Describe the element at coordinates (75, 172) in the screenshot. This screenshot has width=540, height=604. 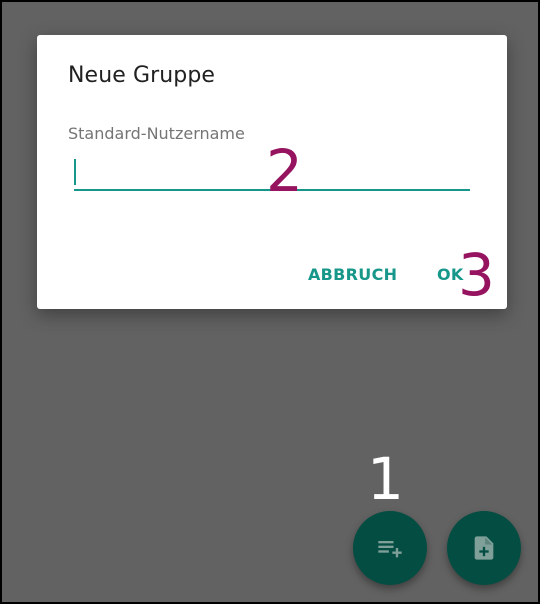
I see `text-caret` at that location.